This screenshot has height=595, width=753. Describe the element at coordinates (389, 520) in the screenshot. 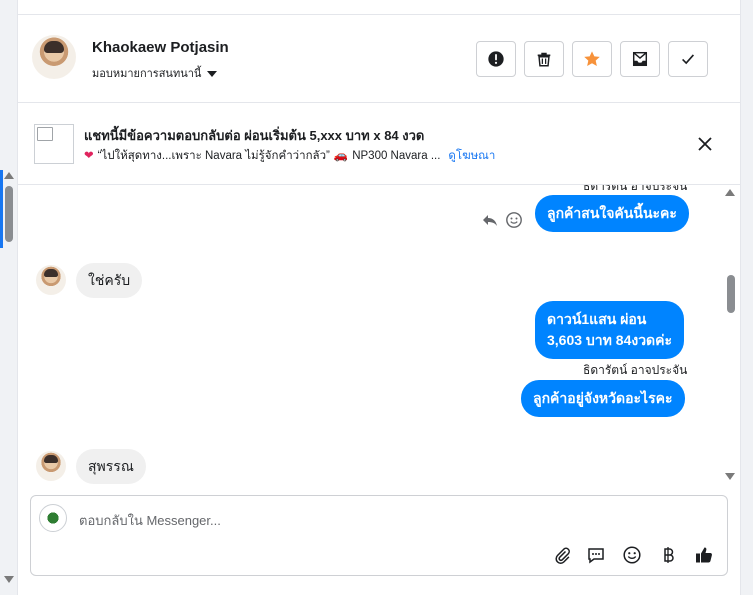

I see `reply-input` at that location.